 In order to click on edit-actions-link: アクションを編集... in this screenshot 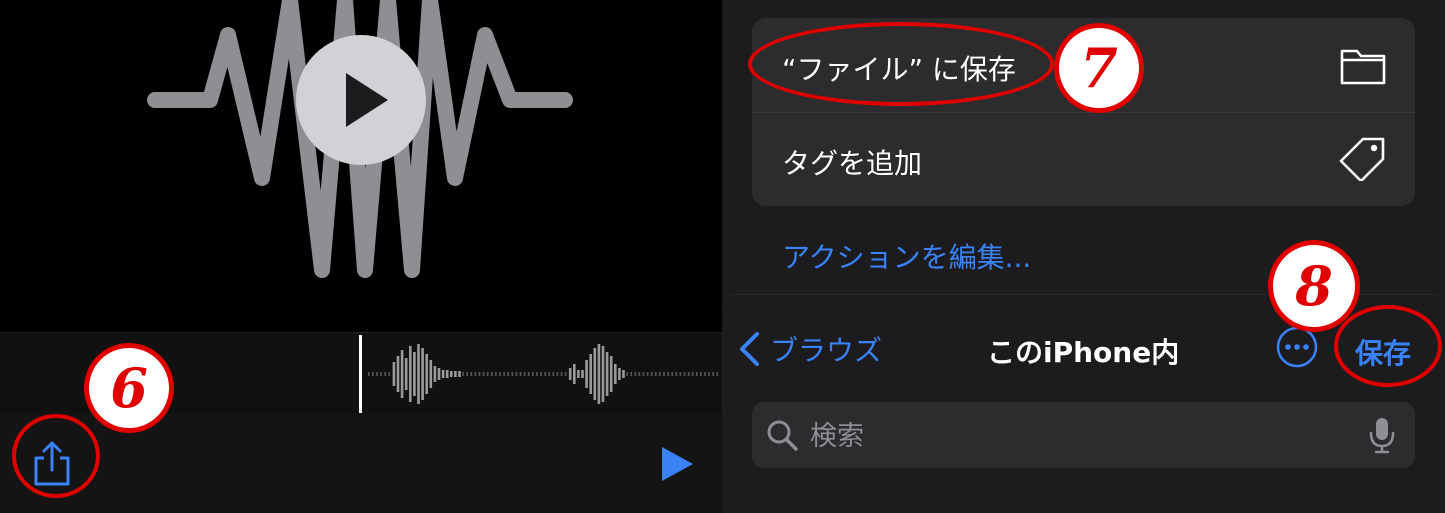, I will do `click(906, 256)`.